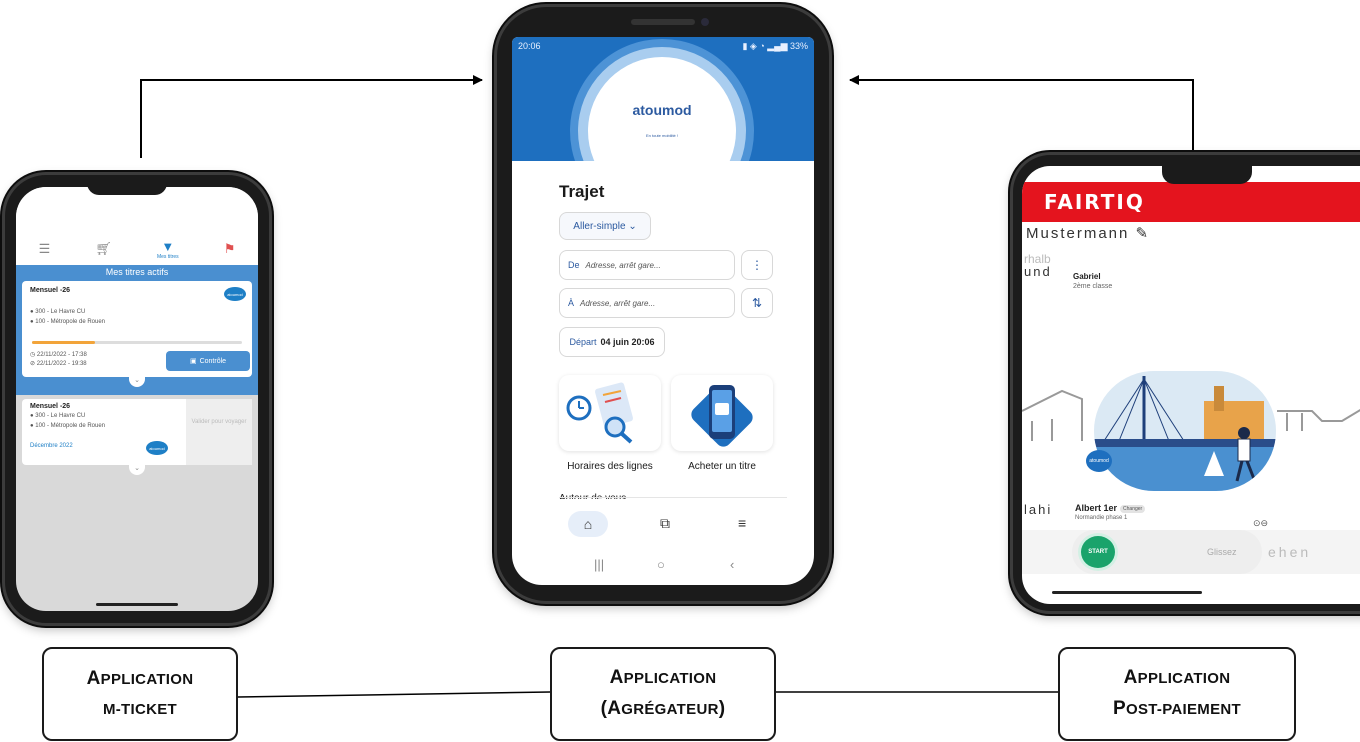  I want to click on buy-ticket-label: Acheter un titre, so click(722, 466).